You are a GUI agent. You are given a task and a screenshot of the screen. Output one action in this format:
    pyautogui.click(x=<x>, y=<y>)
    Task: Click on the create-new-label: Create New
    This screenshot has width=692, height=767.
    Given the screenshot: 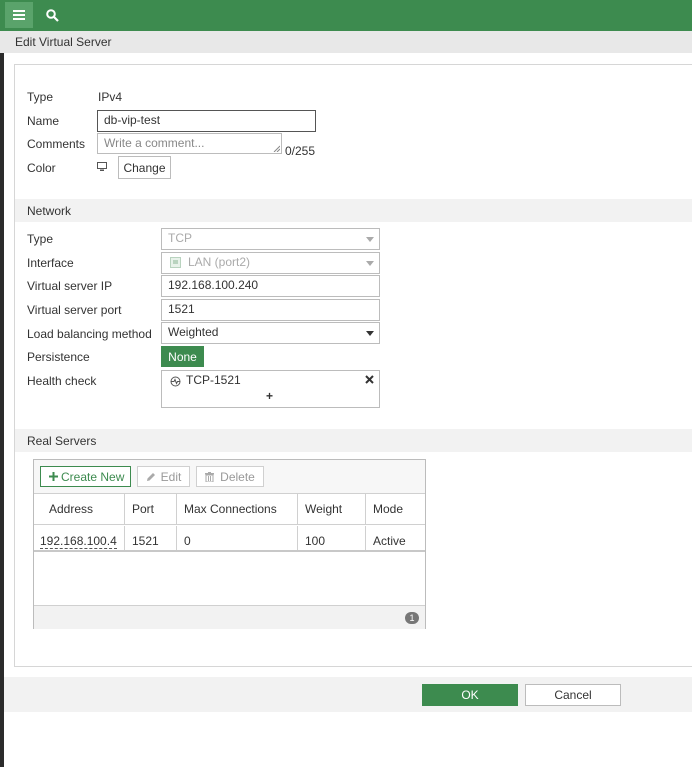 What is the action you would take?
    pyautogui.click(x=93, y=476)
    